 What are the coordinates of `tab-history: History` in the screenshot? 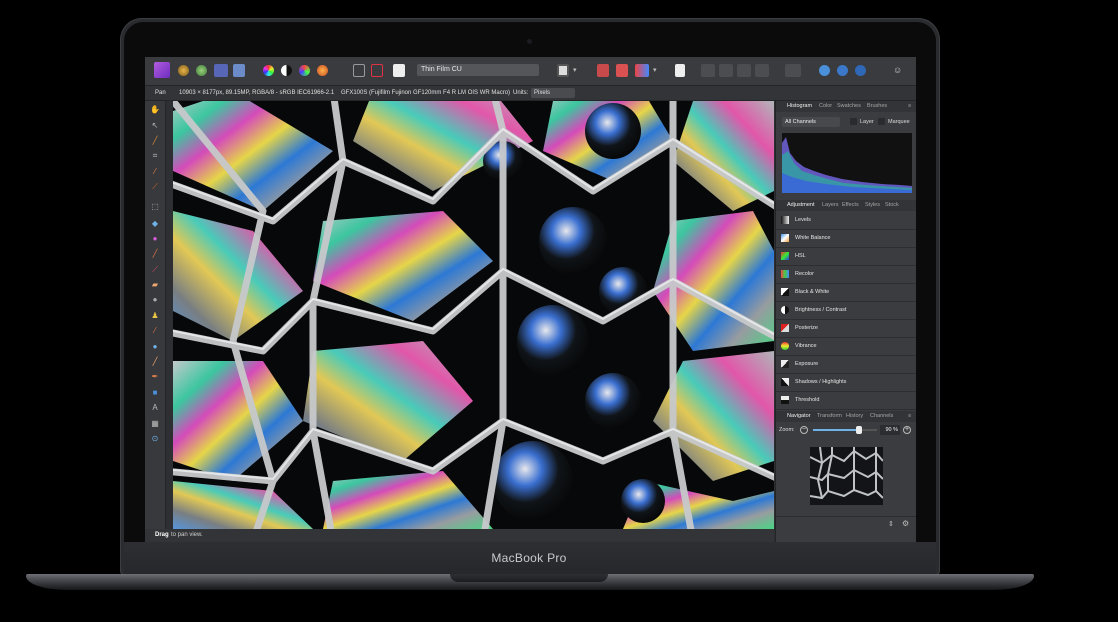 It's located at (854, 416).